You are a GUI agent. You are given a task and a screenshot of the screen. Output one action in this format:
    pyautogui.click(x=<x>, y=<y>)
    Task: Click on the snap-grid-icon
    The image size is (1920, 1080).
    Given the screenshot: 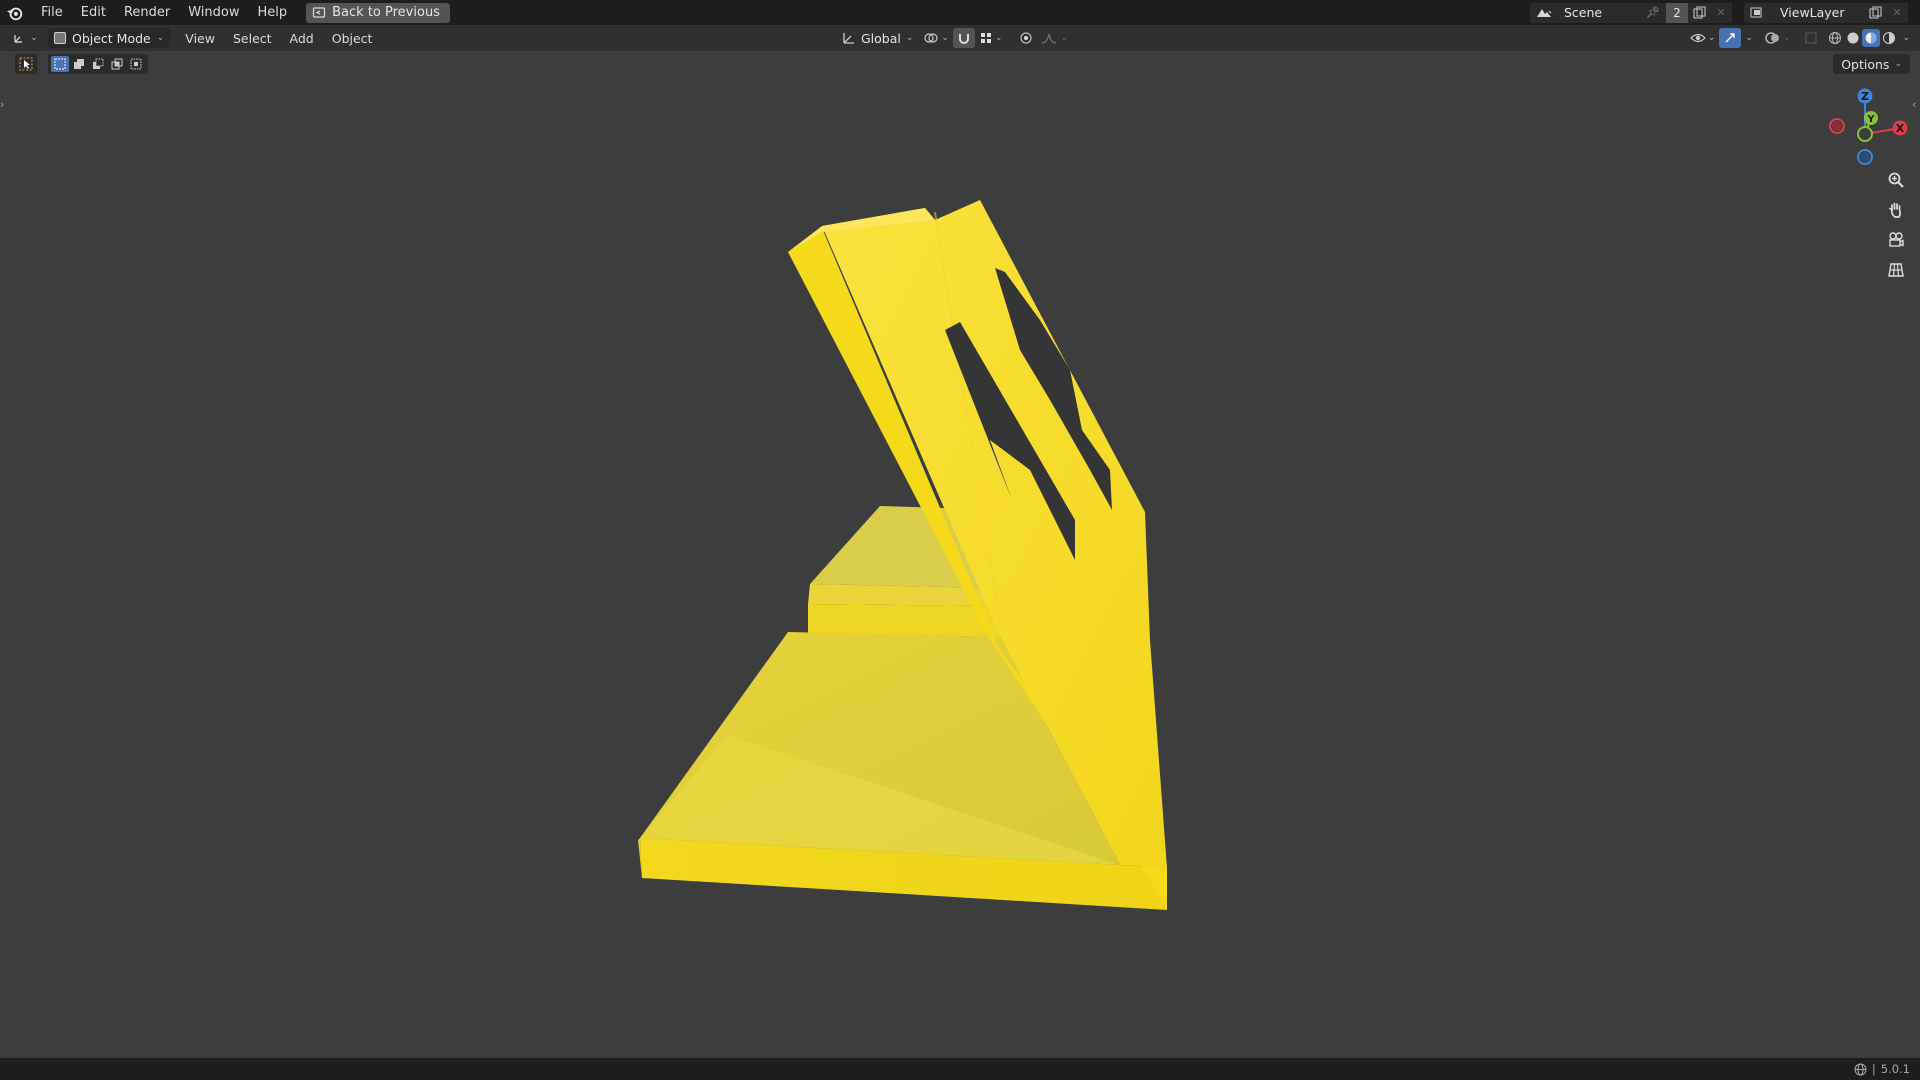 What is the action you would take?
    pyautogui.click(x=985, y=38)
    